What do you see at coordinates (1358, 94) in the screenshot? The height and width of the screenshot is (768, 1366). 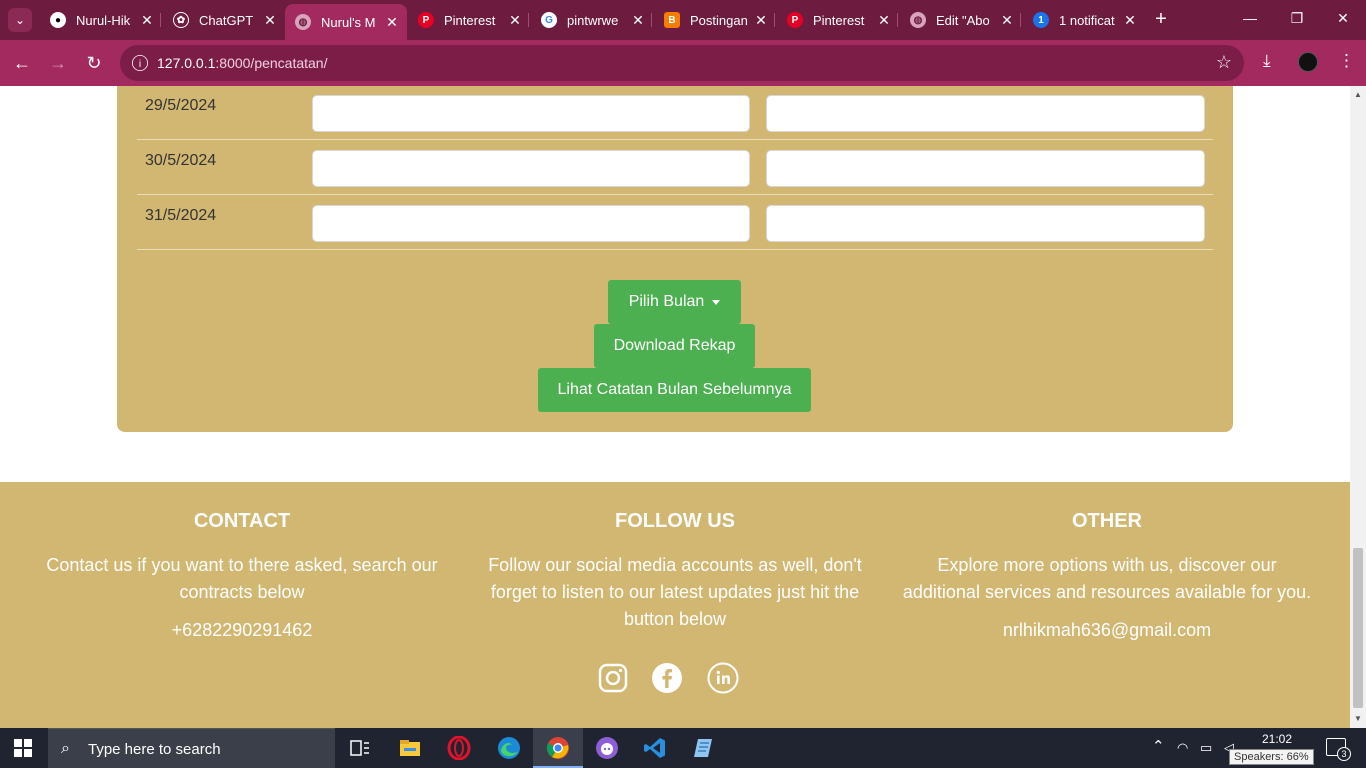 I see `scroll-up-icon: ▲` at bounding box center [1358, 94].